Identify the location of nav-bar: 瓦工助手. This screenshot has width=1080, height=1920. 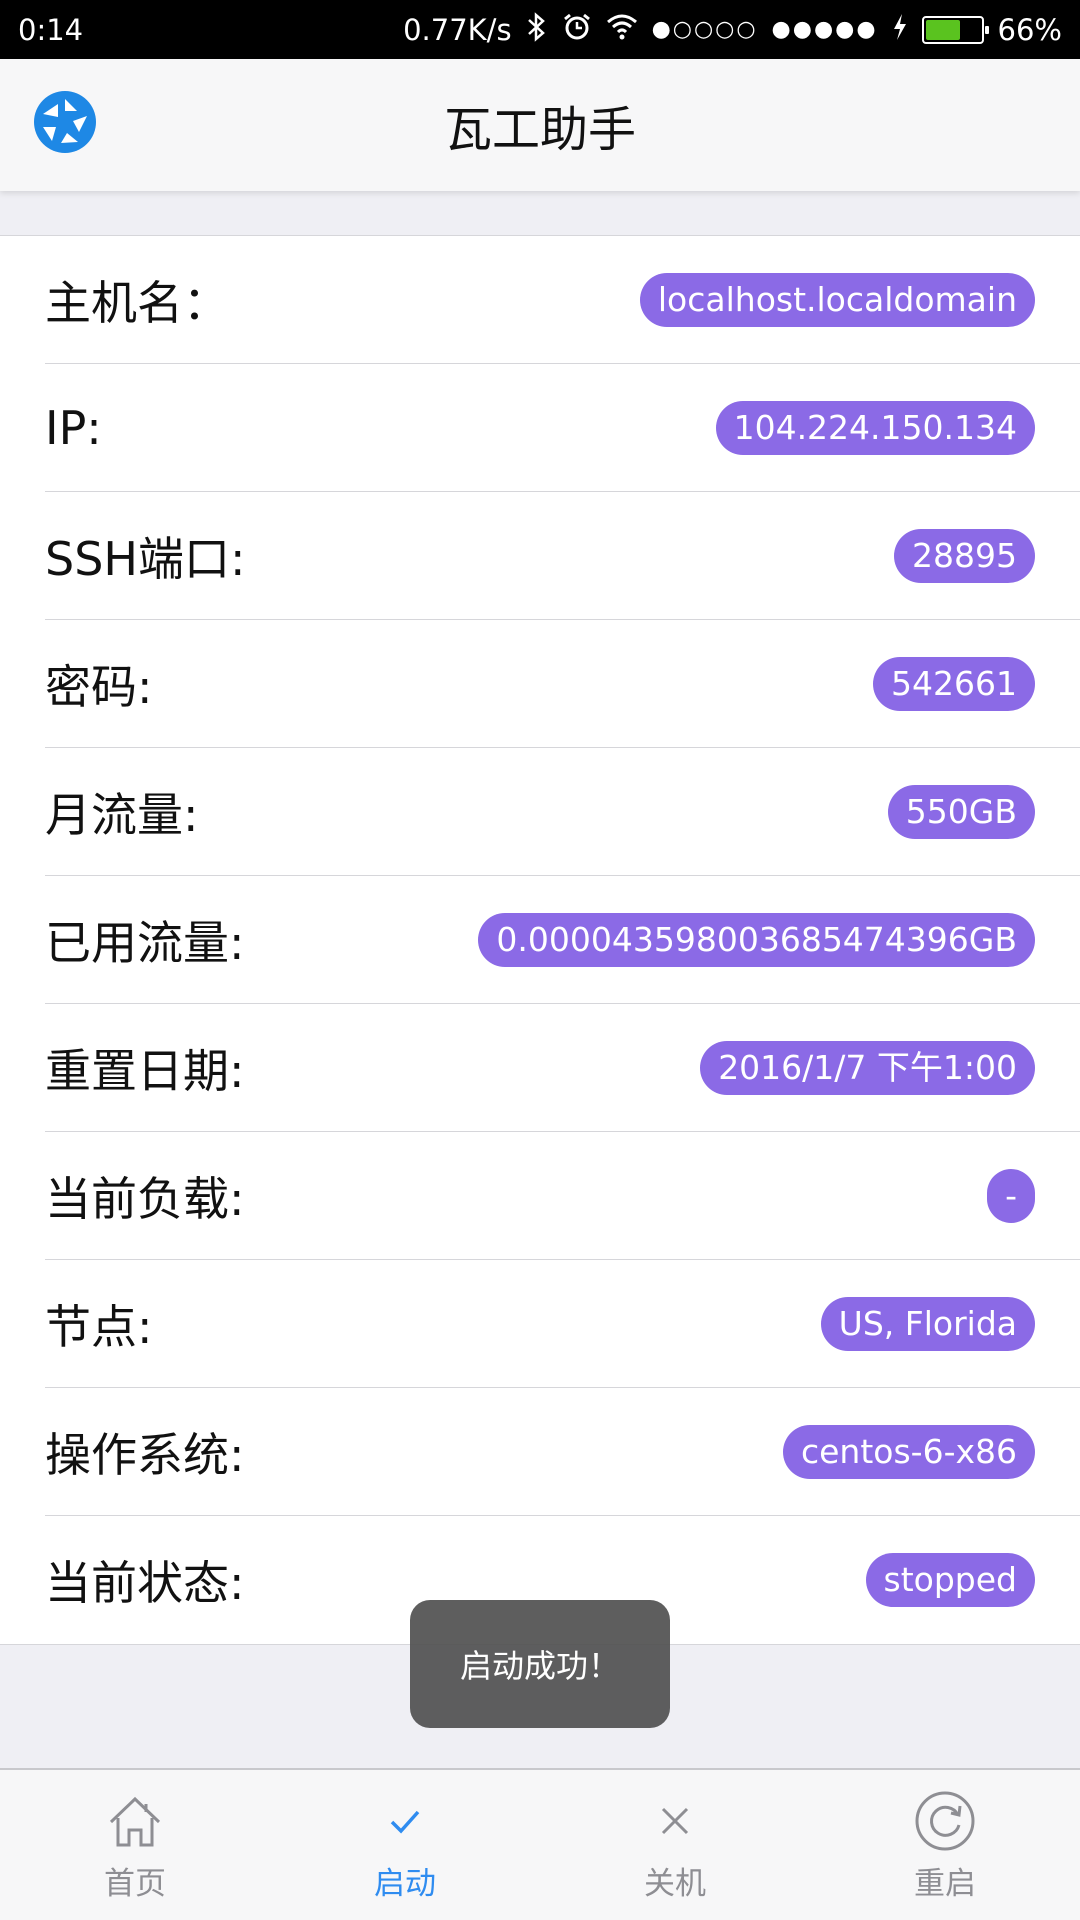
(540, 125).